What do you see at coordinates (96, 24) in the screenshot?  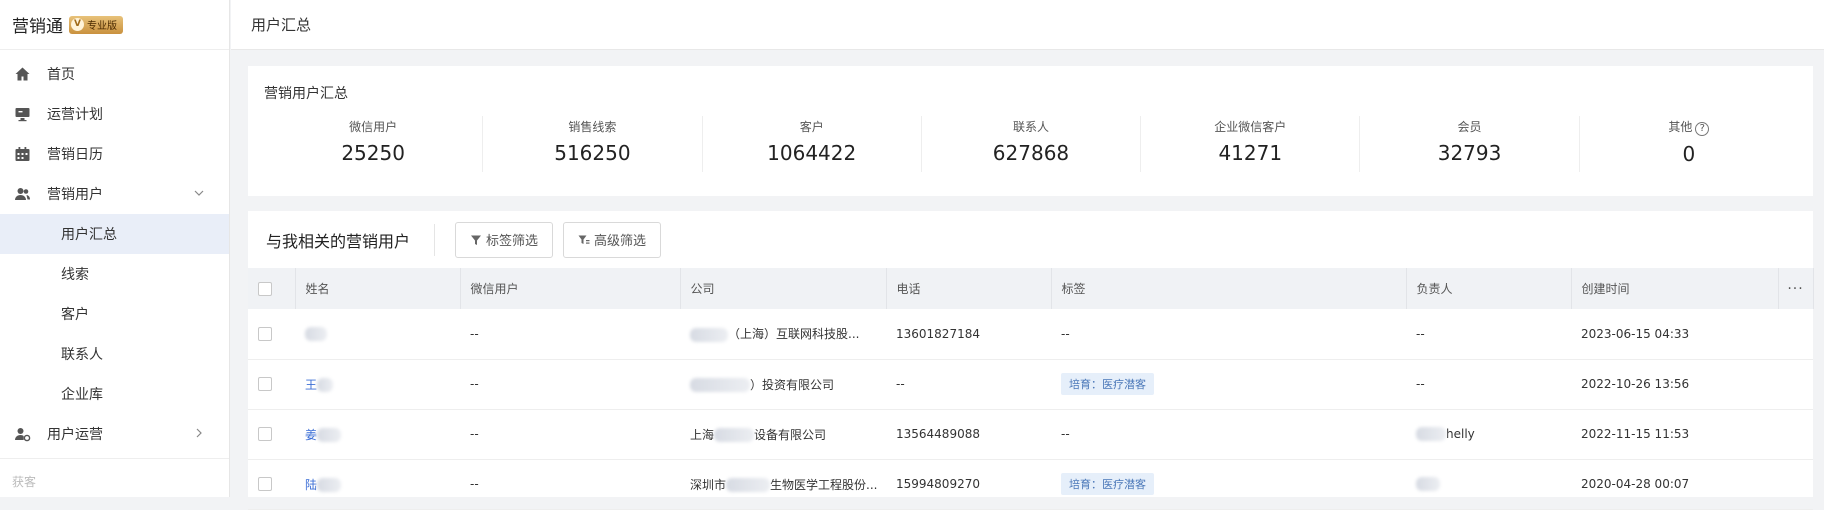 I see `edition-badge: V 专业版` at bounding box center [96, 24].